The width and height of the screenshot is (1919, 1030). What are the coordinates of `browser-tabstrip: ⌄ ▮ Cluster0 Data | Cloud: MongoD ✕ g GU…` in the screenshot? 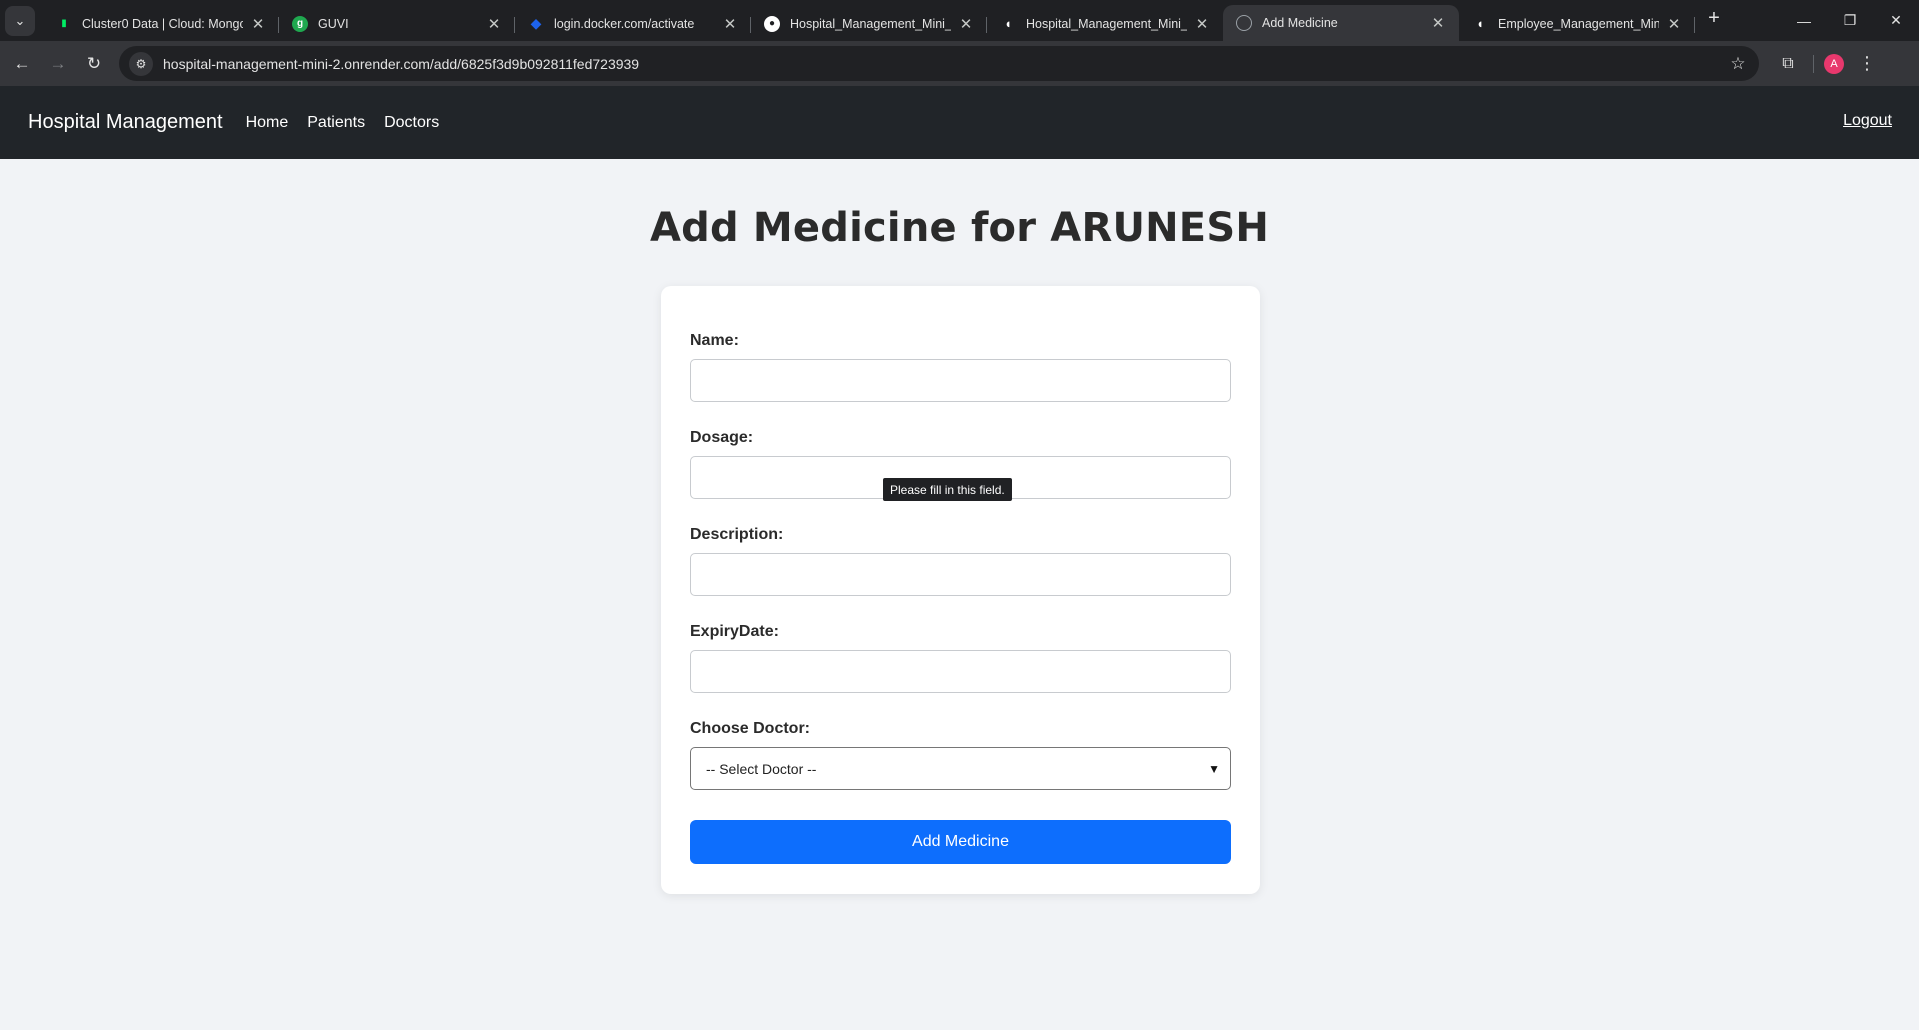 It's located at (959, 20).